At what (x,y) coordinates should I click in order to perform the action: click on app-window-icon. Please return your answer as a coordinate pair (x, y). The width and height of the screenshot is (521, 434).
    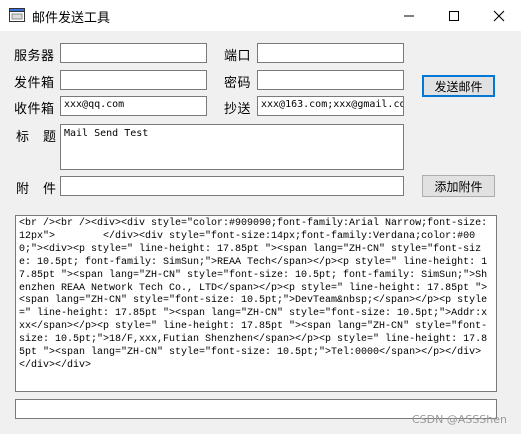
    Looking at the image, I should click on (17, 15).